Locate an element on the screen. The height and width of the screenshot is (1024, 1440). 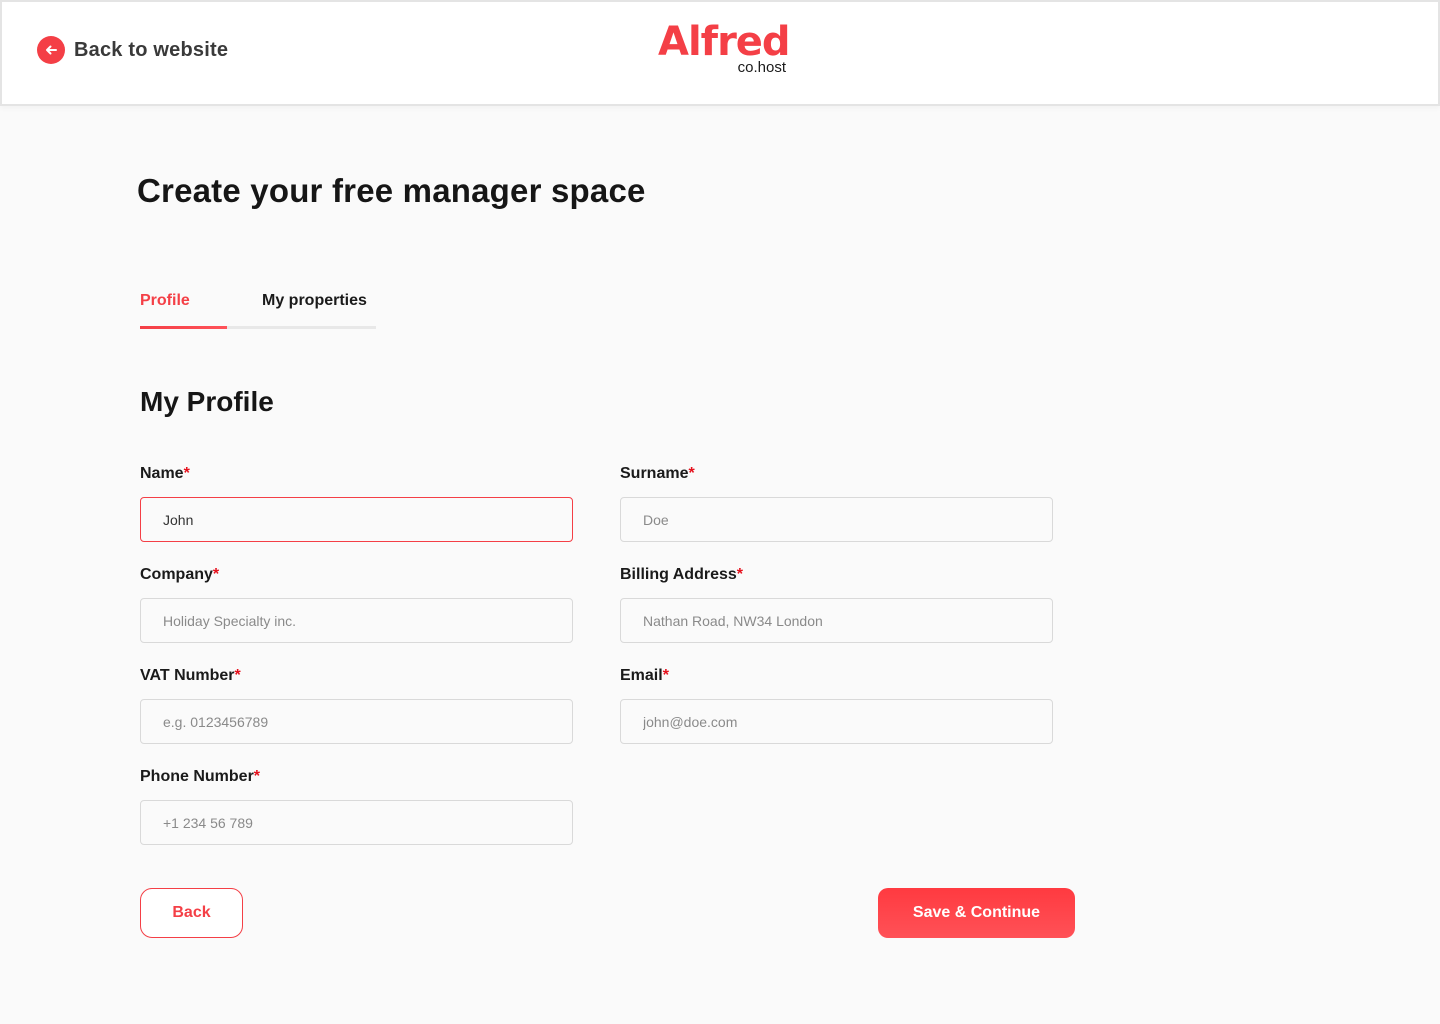
phone-number-field-group: Phone Number* is located at coordinates (356, 805).